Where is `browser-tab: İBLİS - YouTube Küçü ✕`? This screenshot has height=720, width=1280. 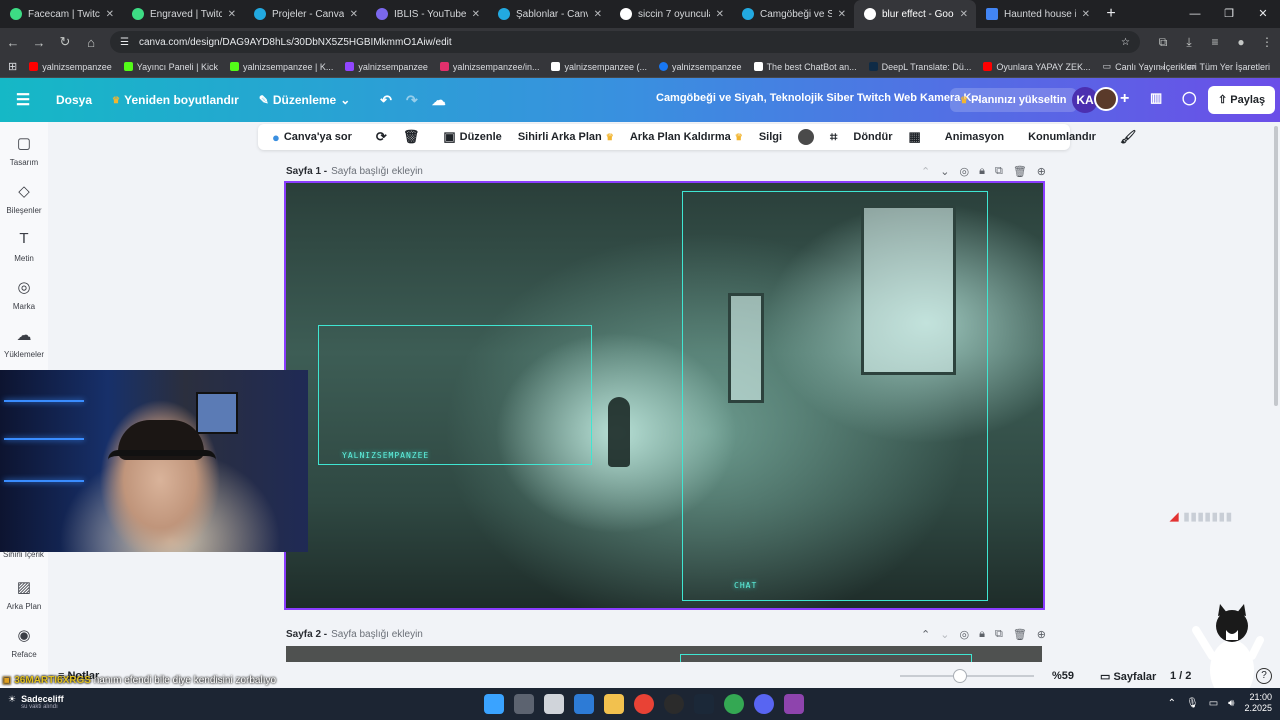
browser-tab: İBLİS - YouTube Küçü ✕ is located at coordinates (427, 14).